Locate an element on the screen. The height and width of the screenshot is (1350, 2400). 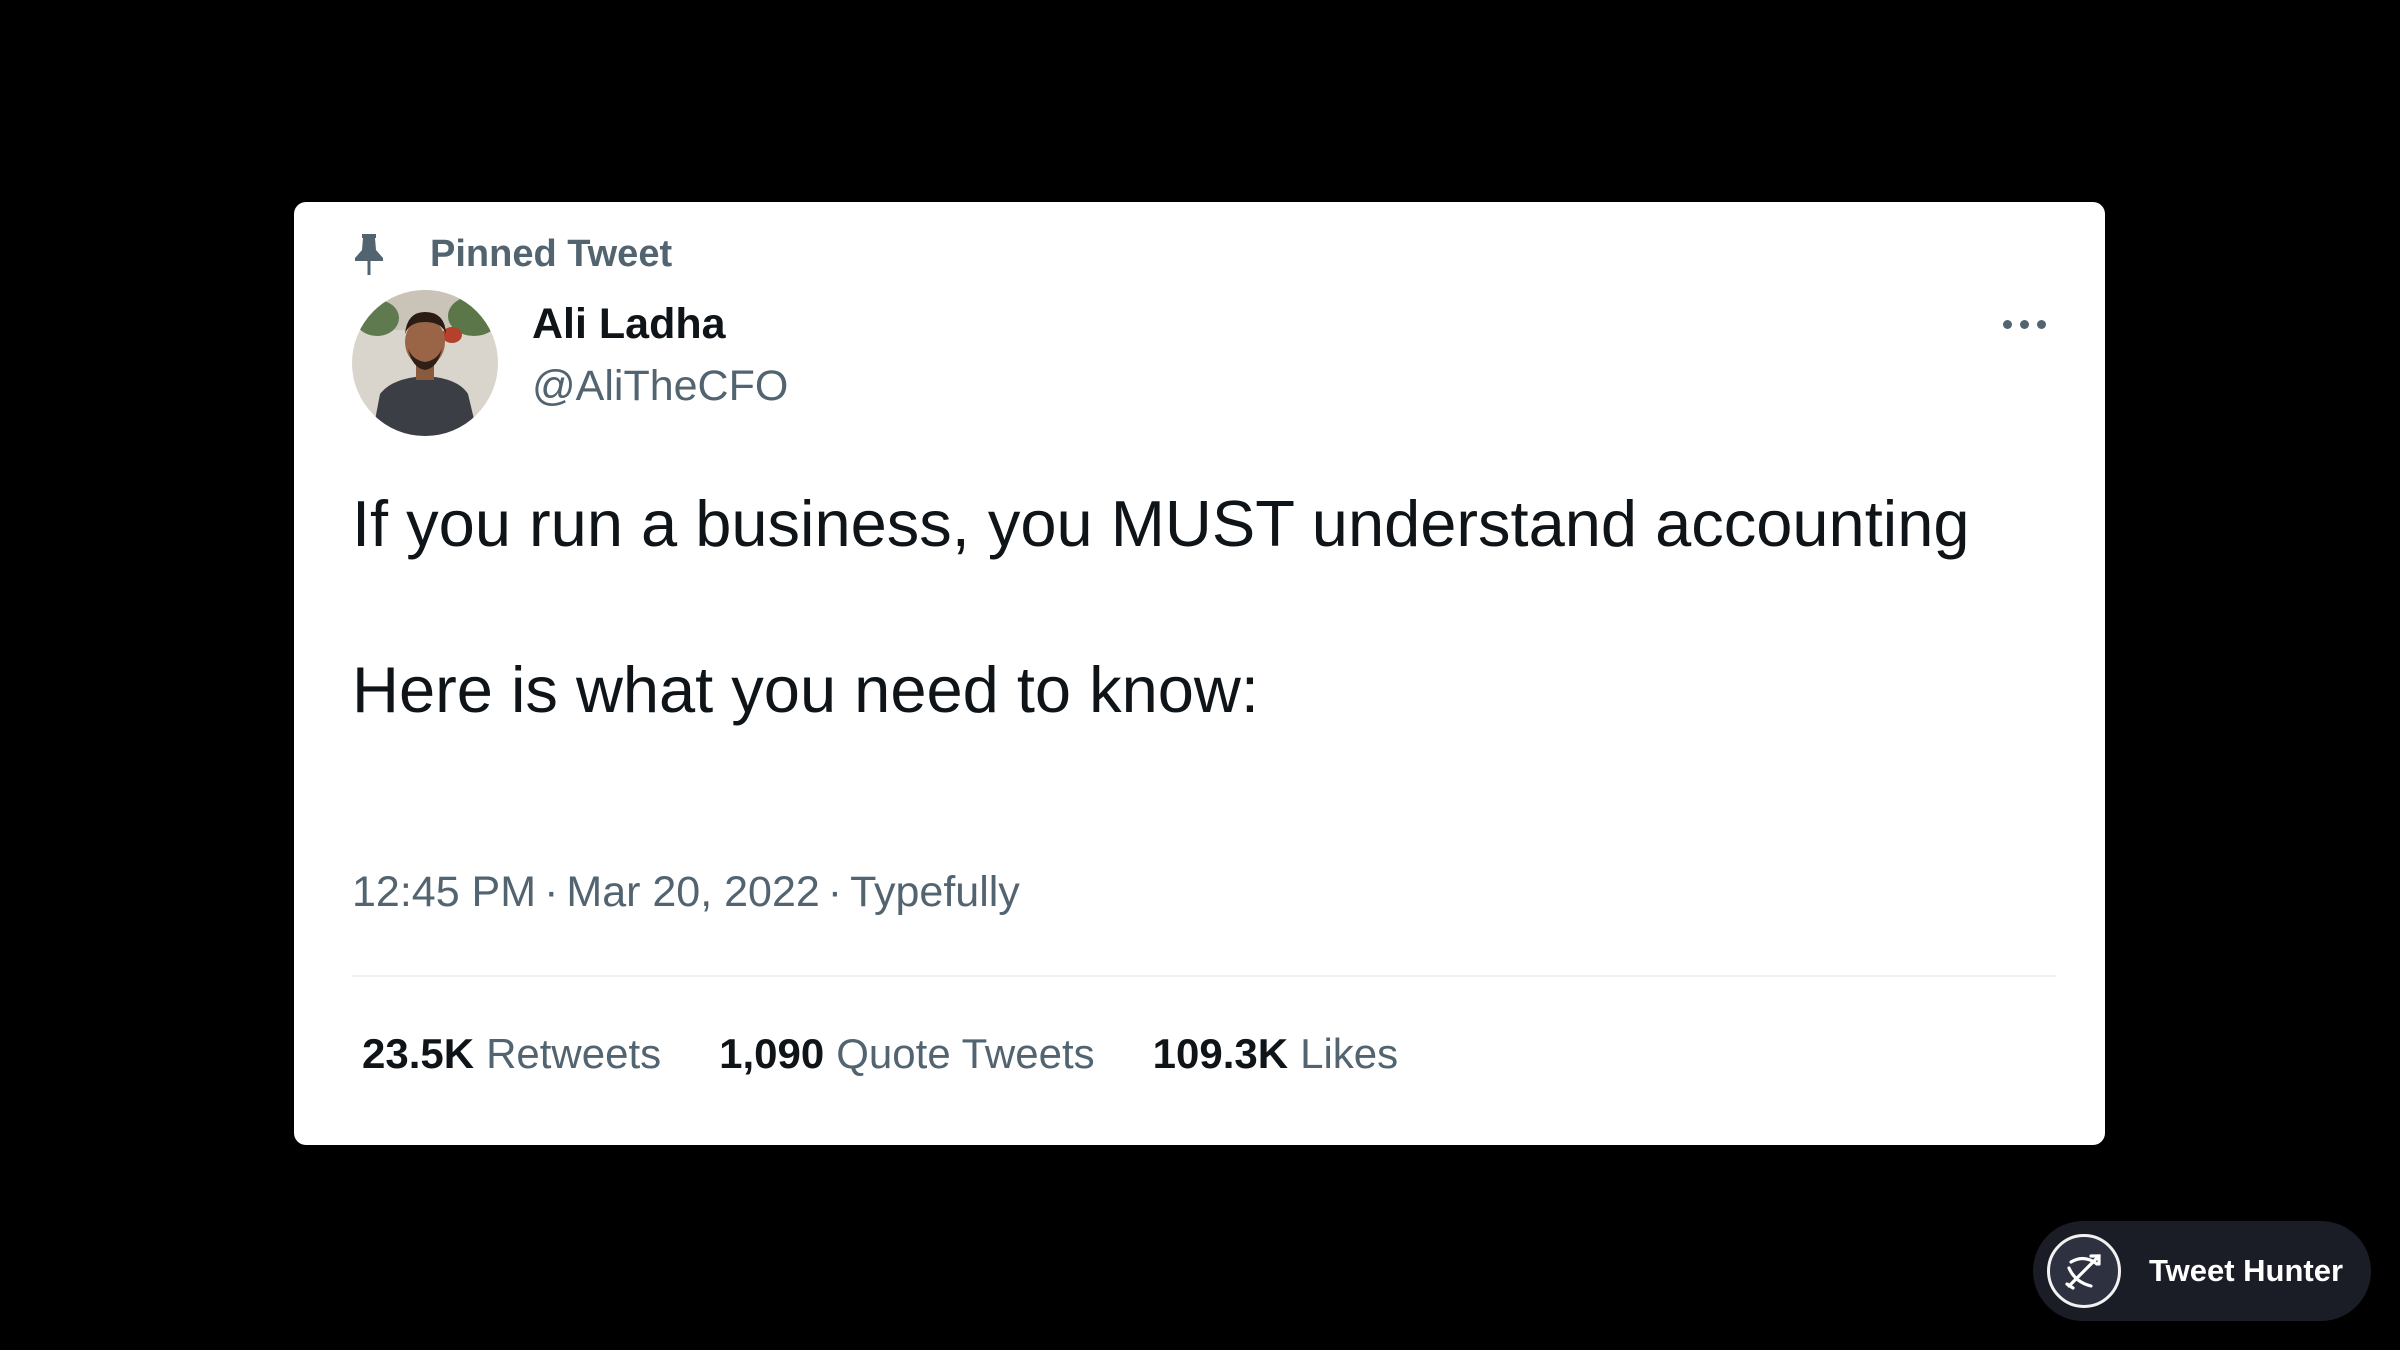
retweets-stat: 23.5K Retweets is located at coordinates (511, 1054).